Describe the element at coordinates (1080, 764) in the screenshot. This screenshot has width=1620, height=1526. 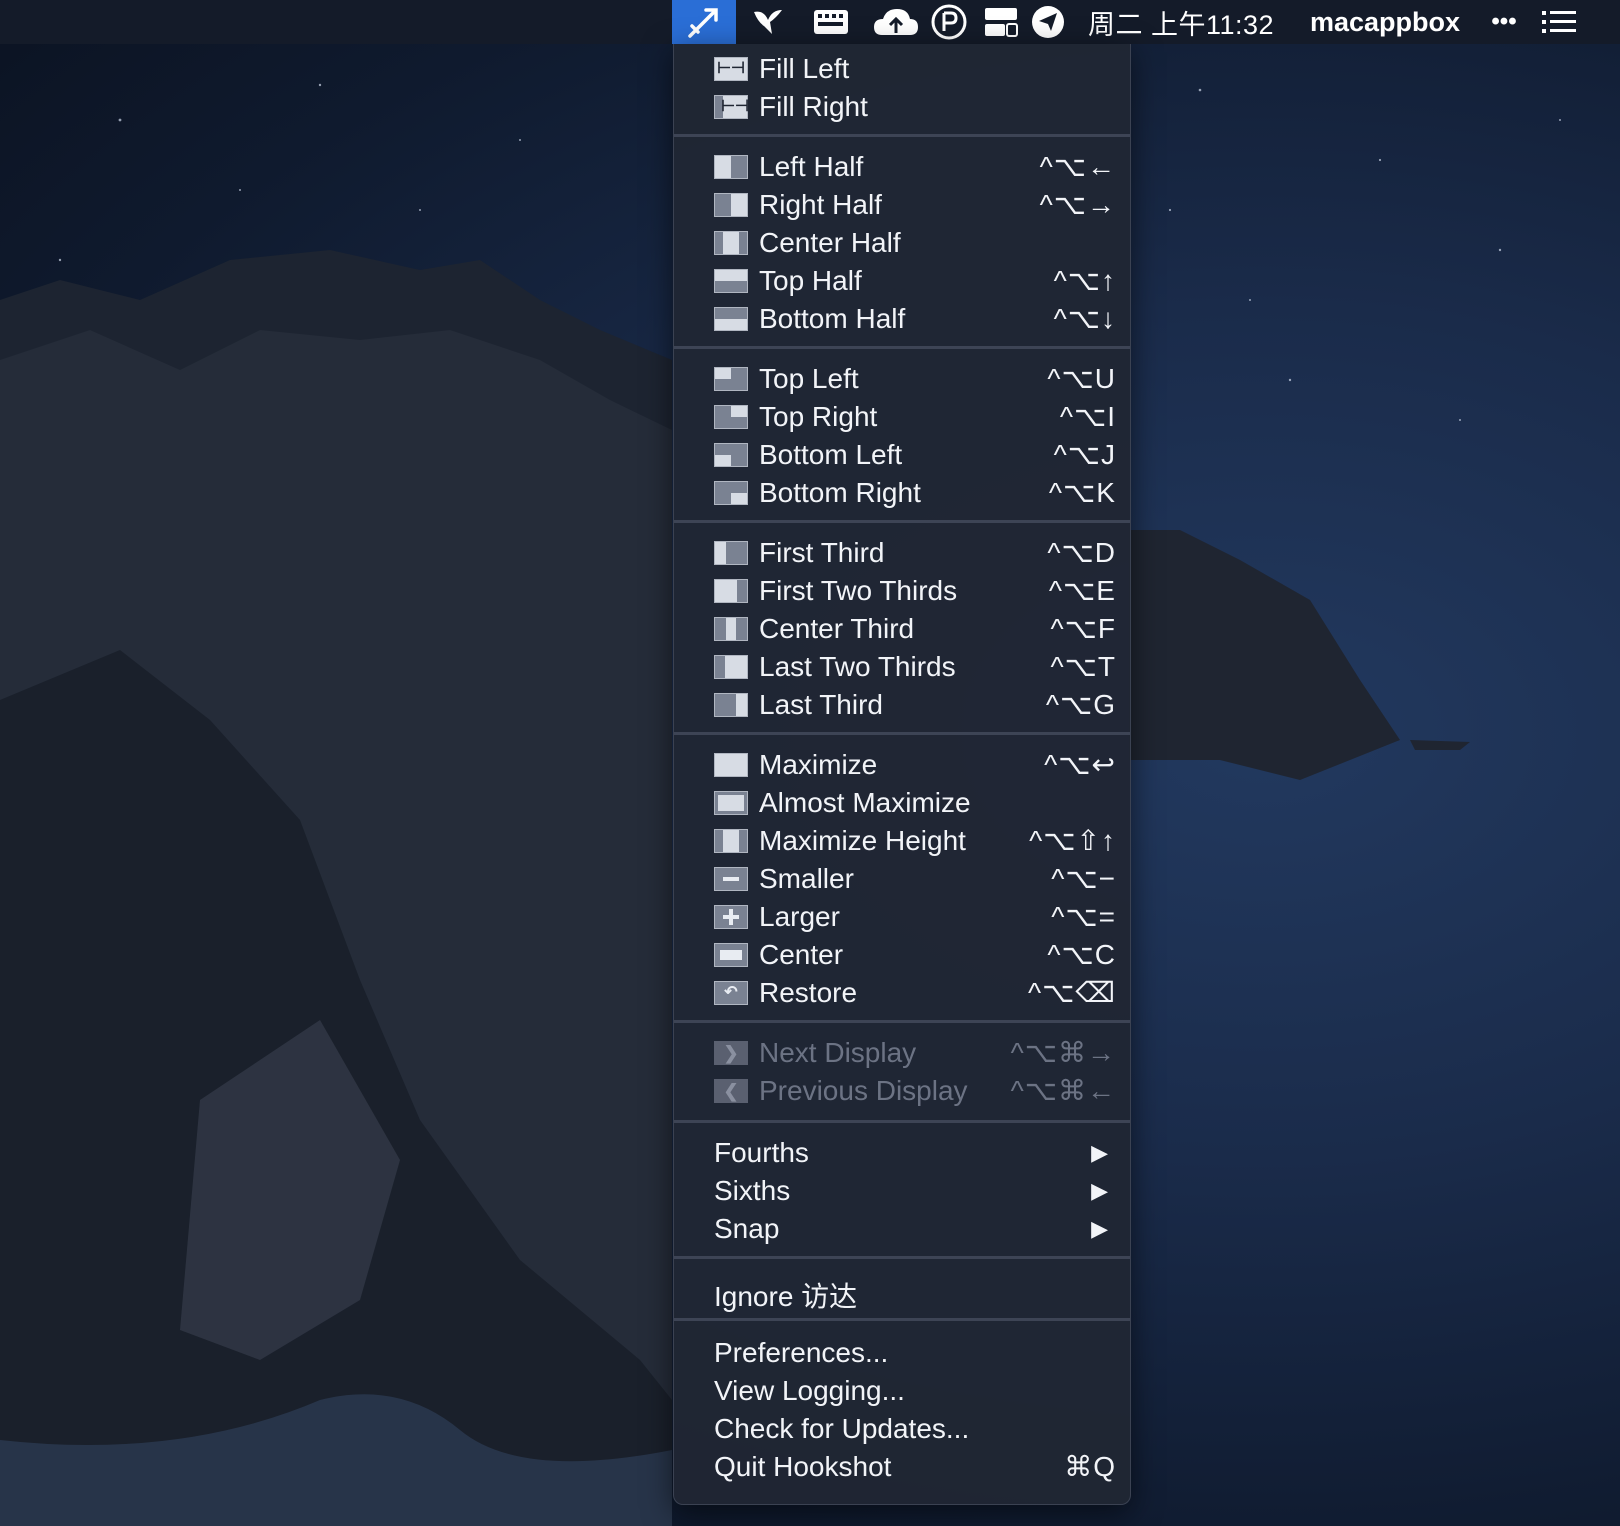
I see `shortcut: ^⌥↩` at that location.